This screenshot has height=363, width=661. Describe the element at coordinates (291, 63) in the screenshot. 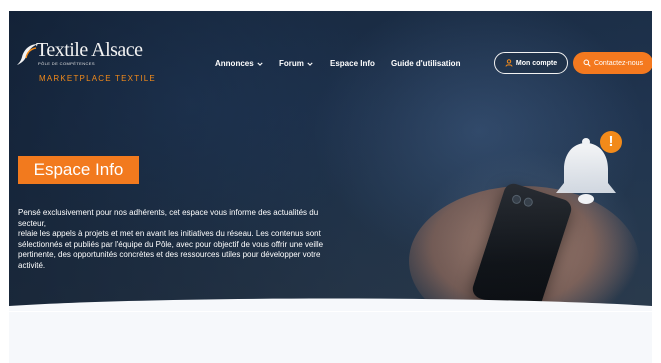

I see `nav-item-label: Forum` at that location.